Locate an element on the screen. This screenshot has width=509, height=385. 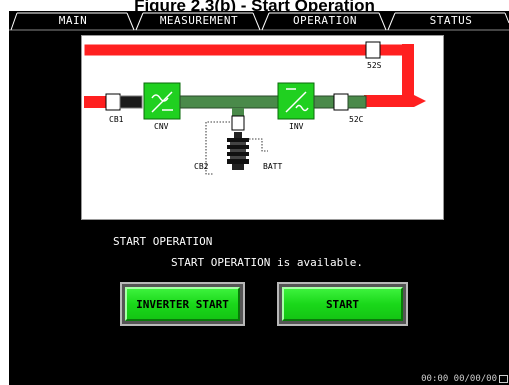
label-cb1: CB1 is located at coordinates (116, 119).